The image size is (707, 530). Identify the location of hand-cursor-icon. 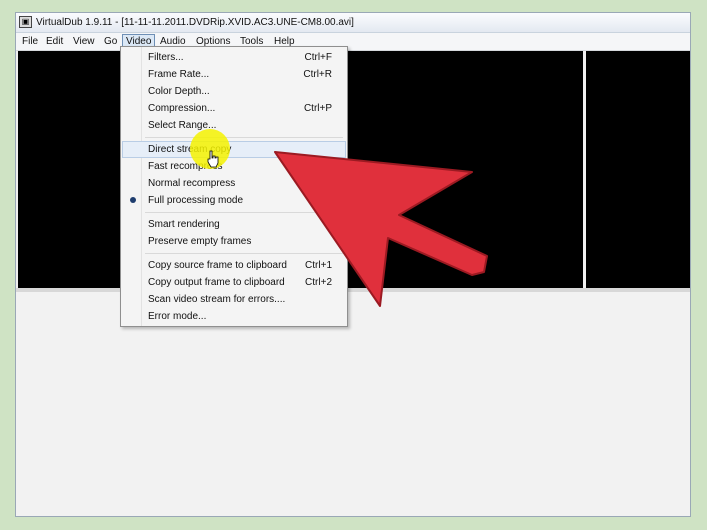
(213, 159).